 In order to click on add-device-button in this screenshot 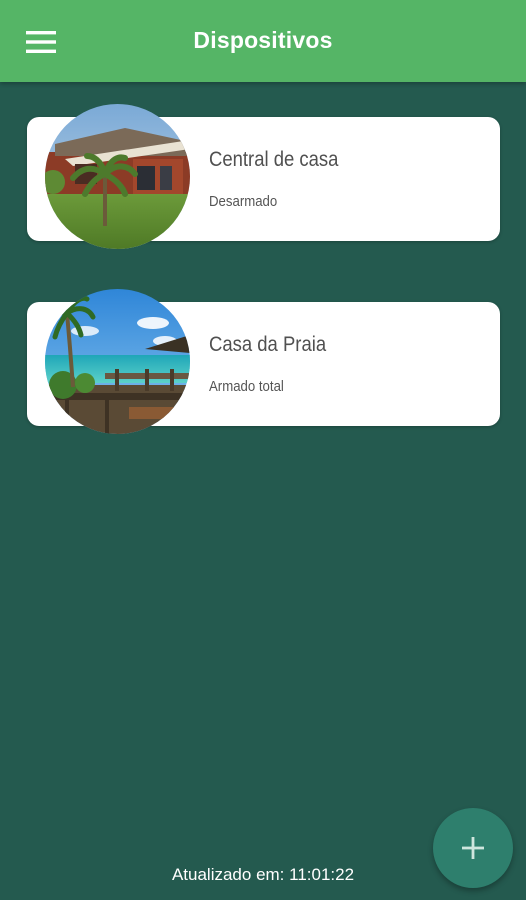, I will do `click(473, 848)`.